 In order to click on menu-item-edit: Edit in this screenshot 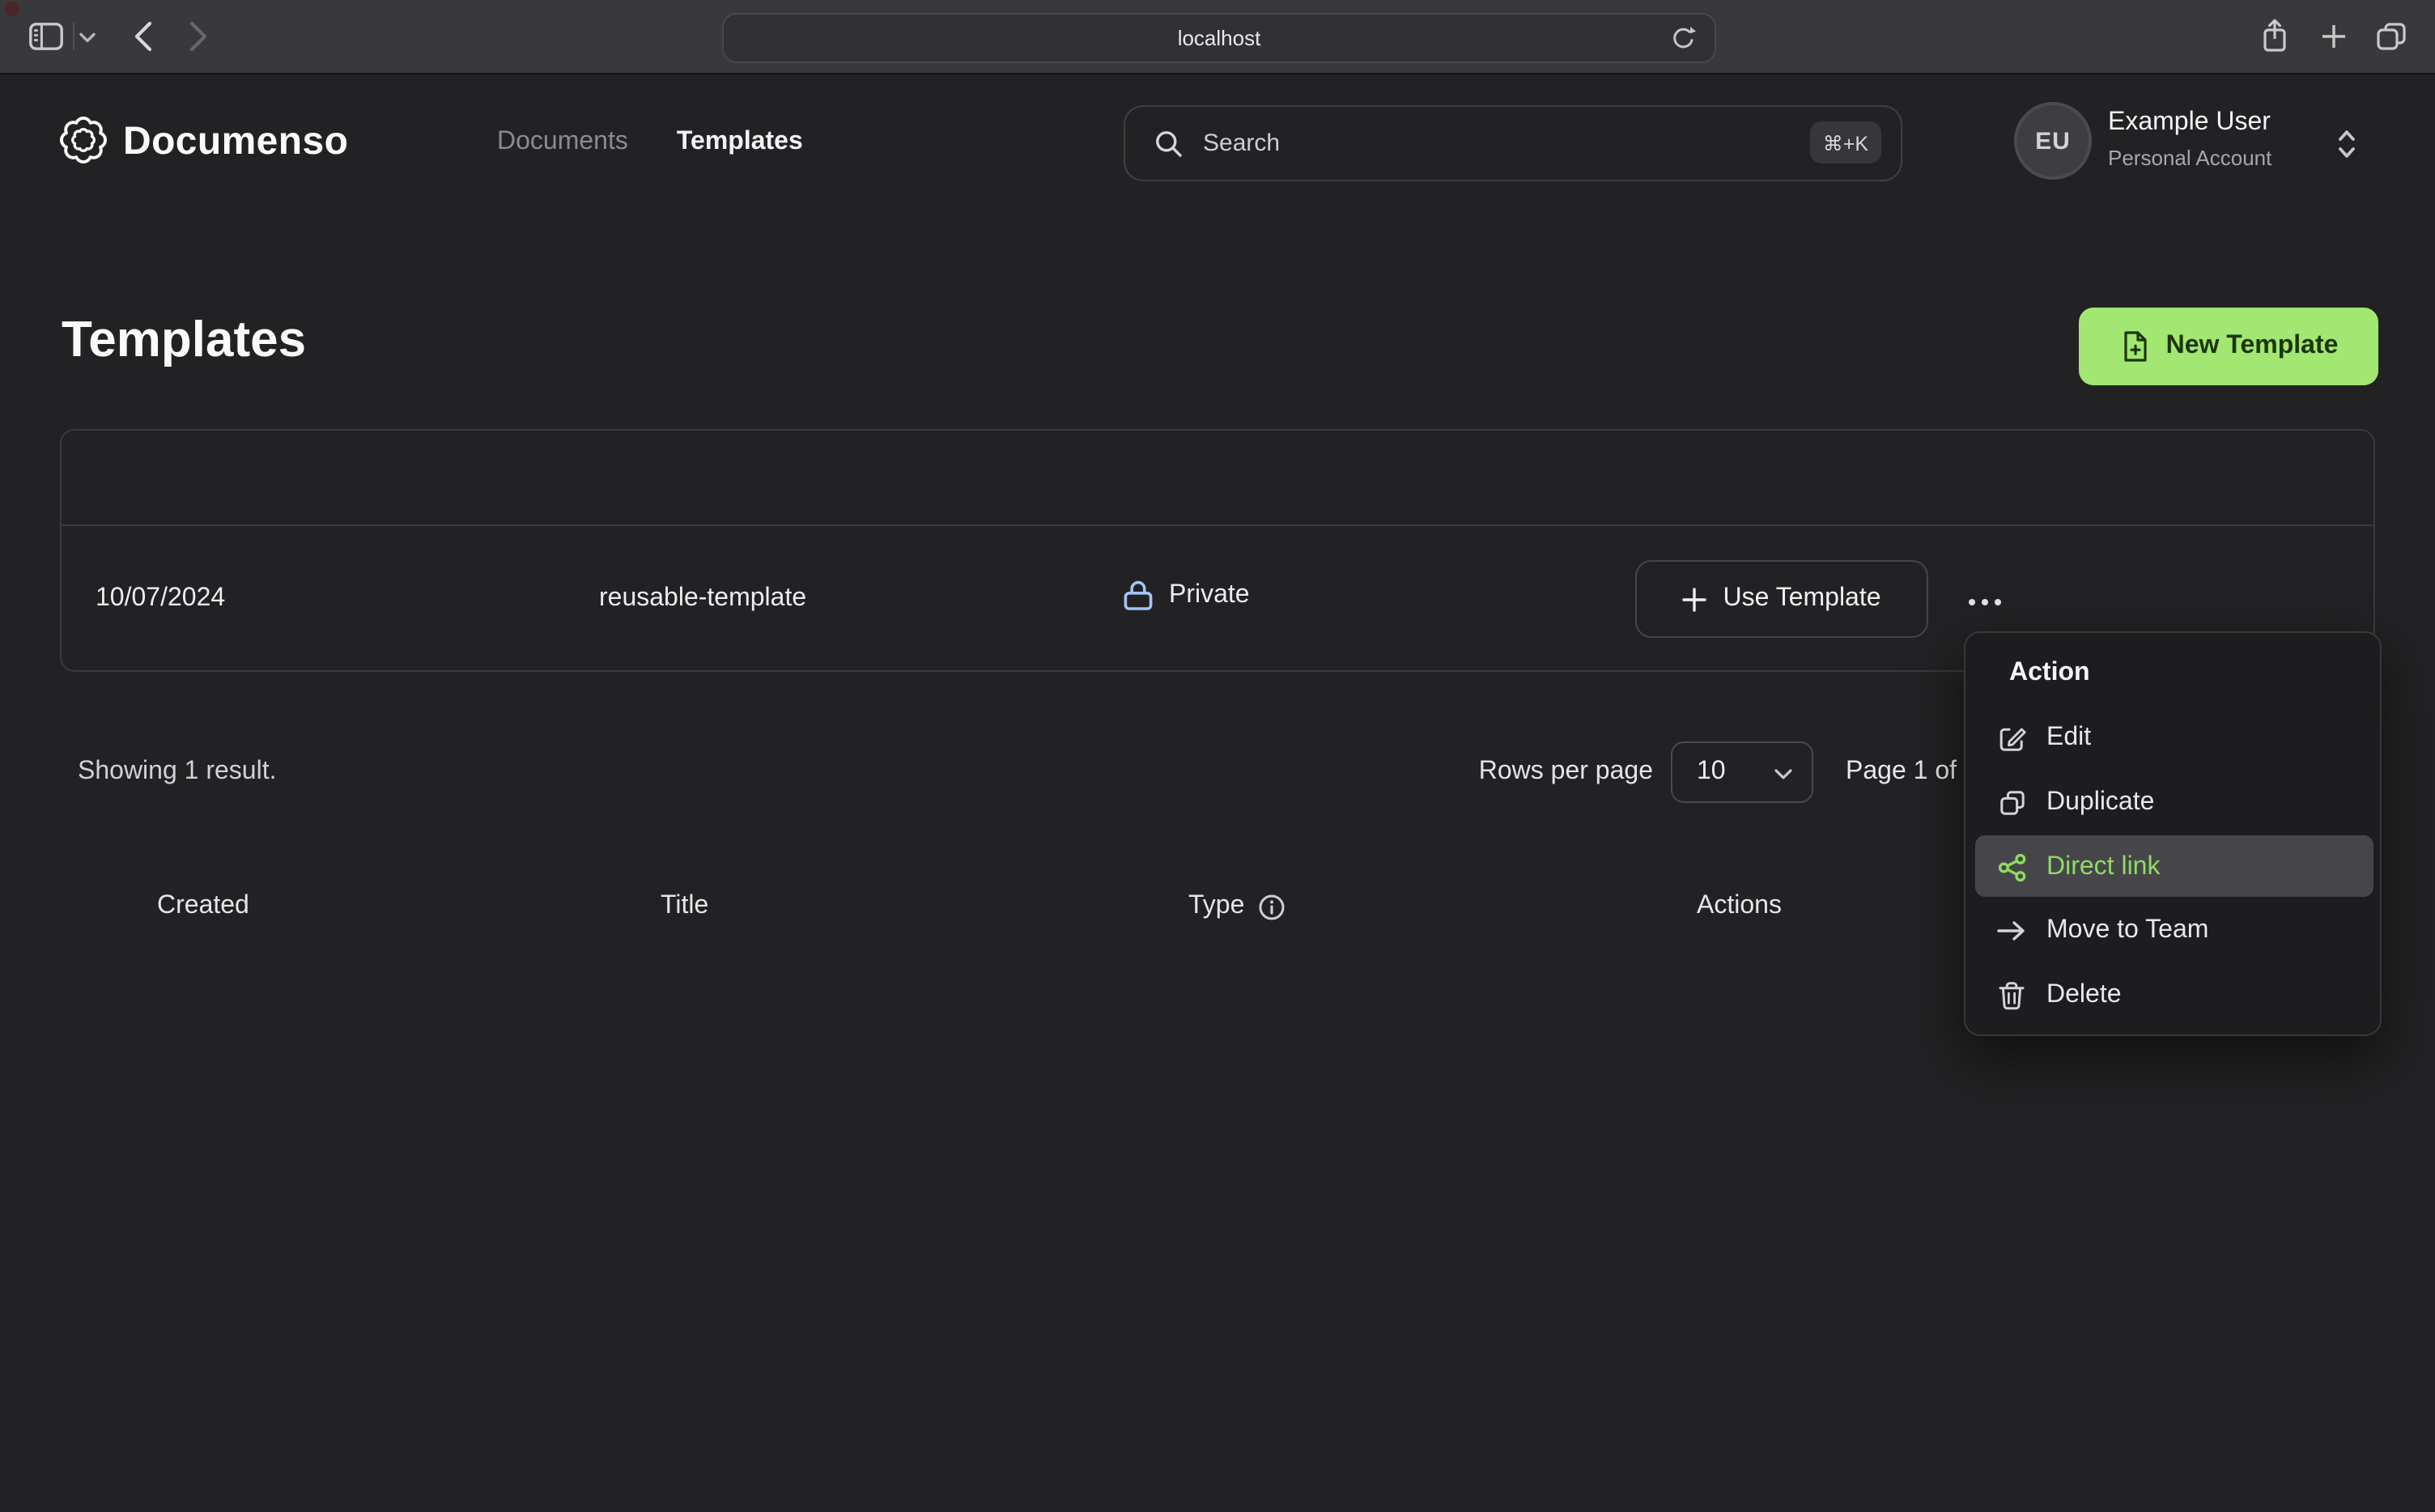, I will do `click(2174, 738)`.